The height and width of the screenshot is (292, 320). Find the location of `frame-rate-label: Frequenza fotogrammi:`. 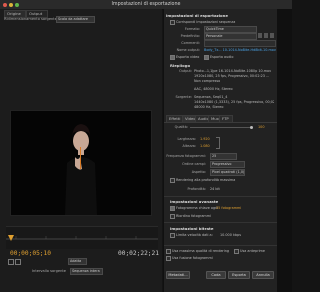

frame-rate-label: Frequenza fotogrammi: is located at coordinates (186, 156).